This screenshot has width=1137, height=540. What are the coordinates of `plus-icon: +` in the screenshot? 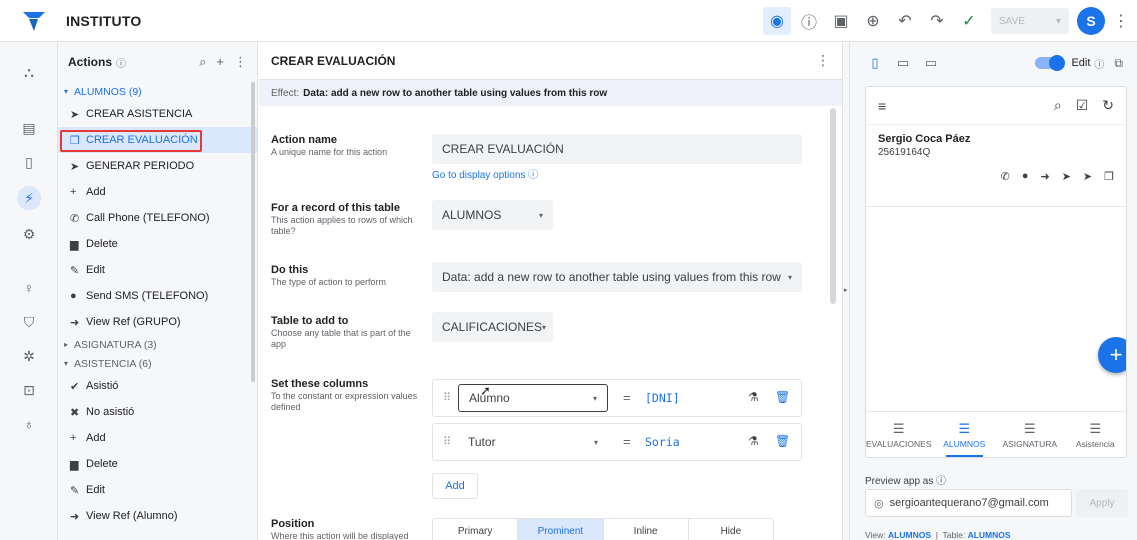 It's located at (73, 192).